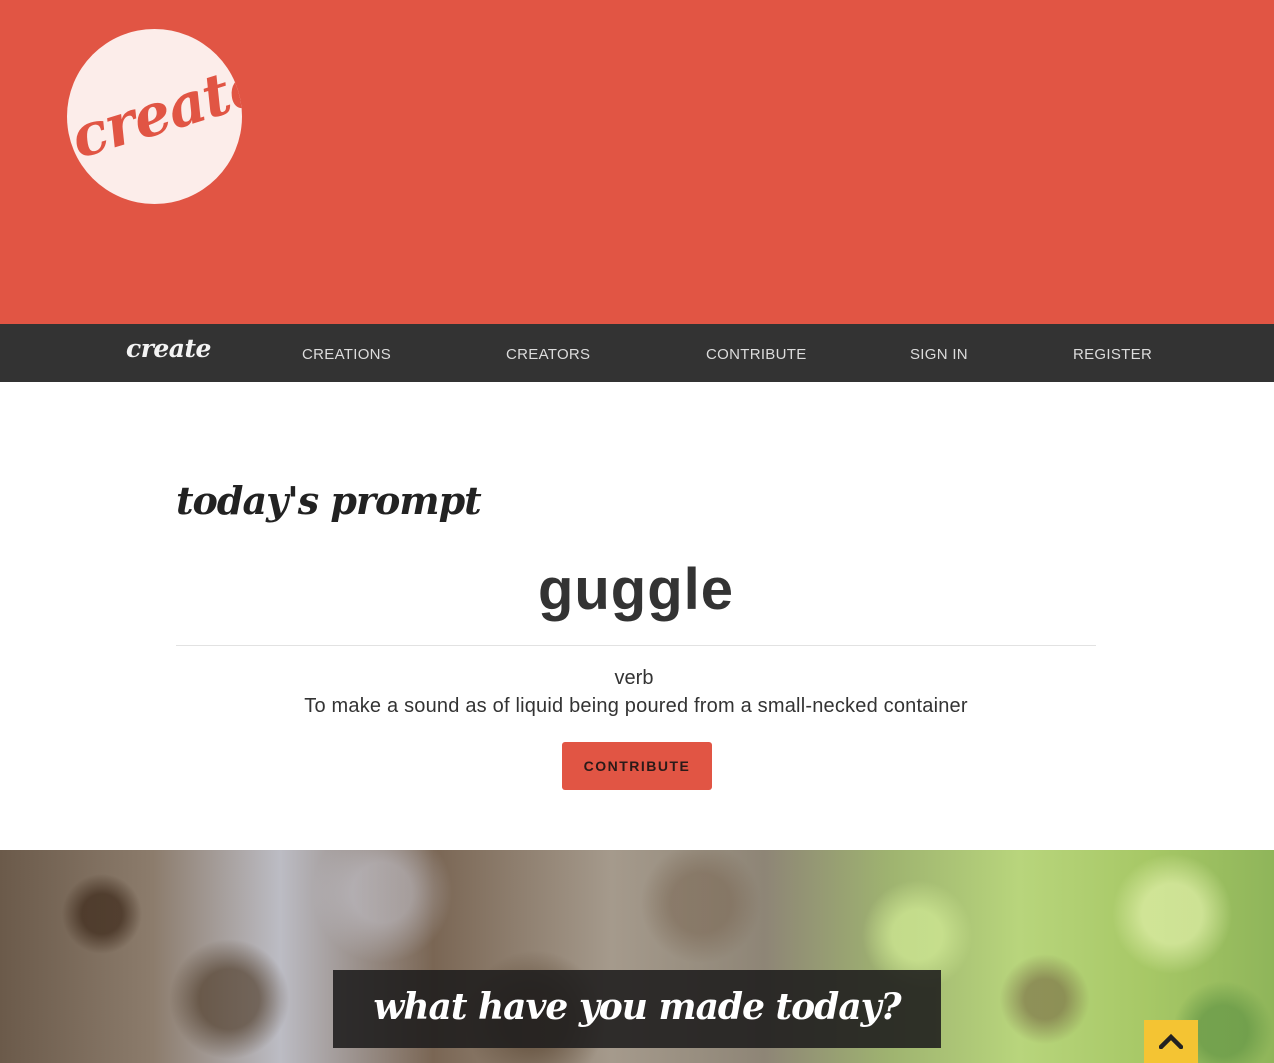  I want to click on part-of-speech: verb, so click(634, 678).